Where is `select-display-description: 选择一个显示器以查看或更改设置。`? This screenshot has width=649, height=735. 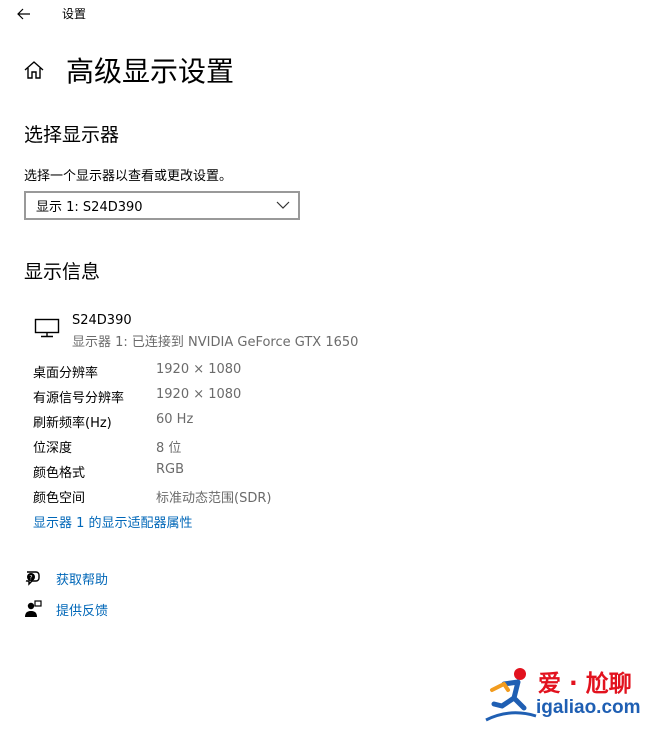 select-display-description: 选择一个显示器以查看或更改设置。 is located at coordinates (128, 176).